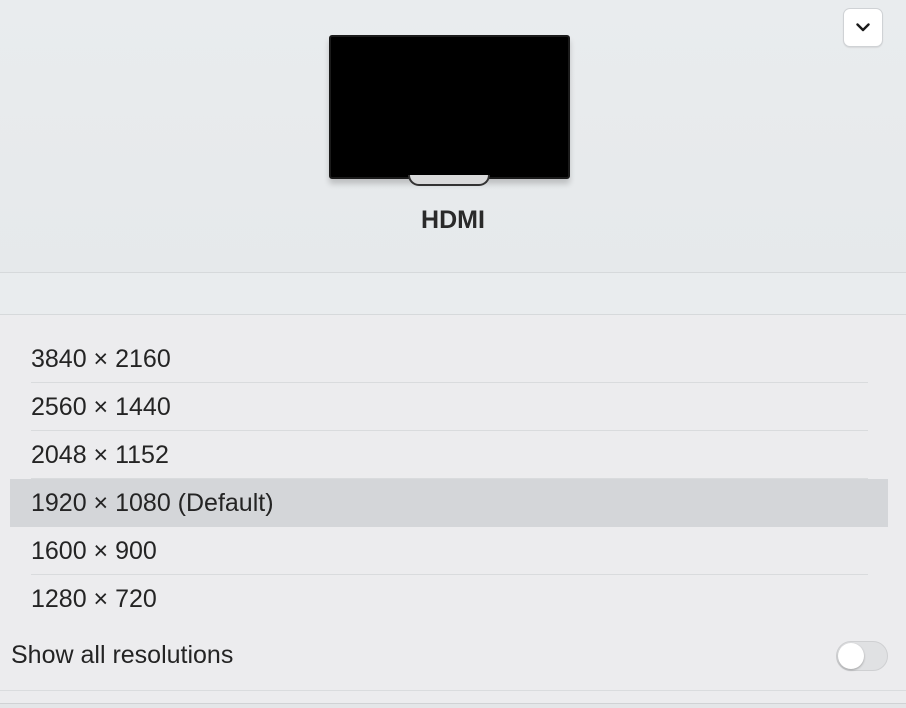  What do you see at coordinates (453, 294) in the screenshot?
I see `separator-band` at bounding box center [453, 294].